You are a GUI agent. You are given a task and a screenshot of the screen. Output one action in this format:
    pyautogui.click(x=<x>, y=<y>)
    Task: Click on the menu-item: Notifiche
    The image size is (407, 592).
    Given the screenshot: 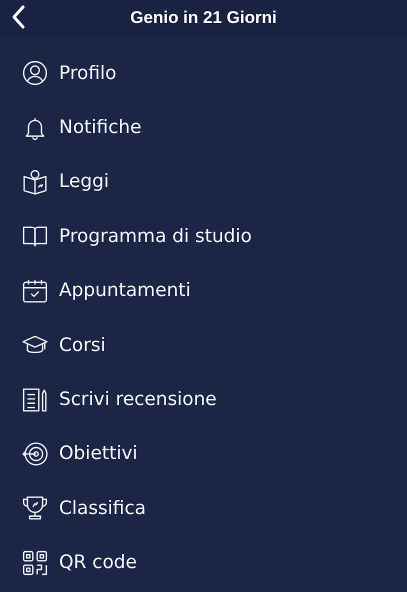 What is the action you would take?
    pyautogui.click(x=100, y=127)
    